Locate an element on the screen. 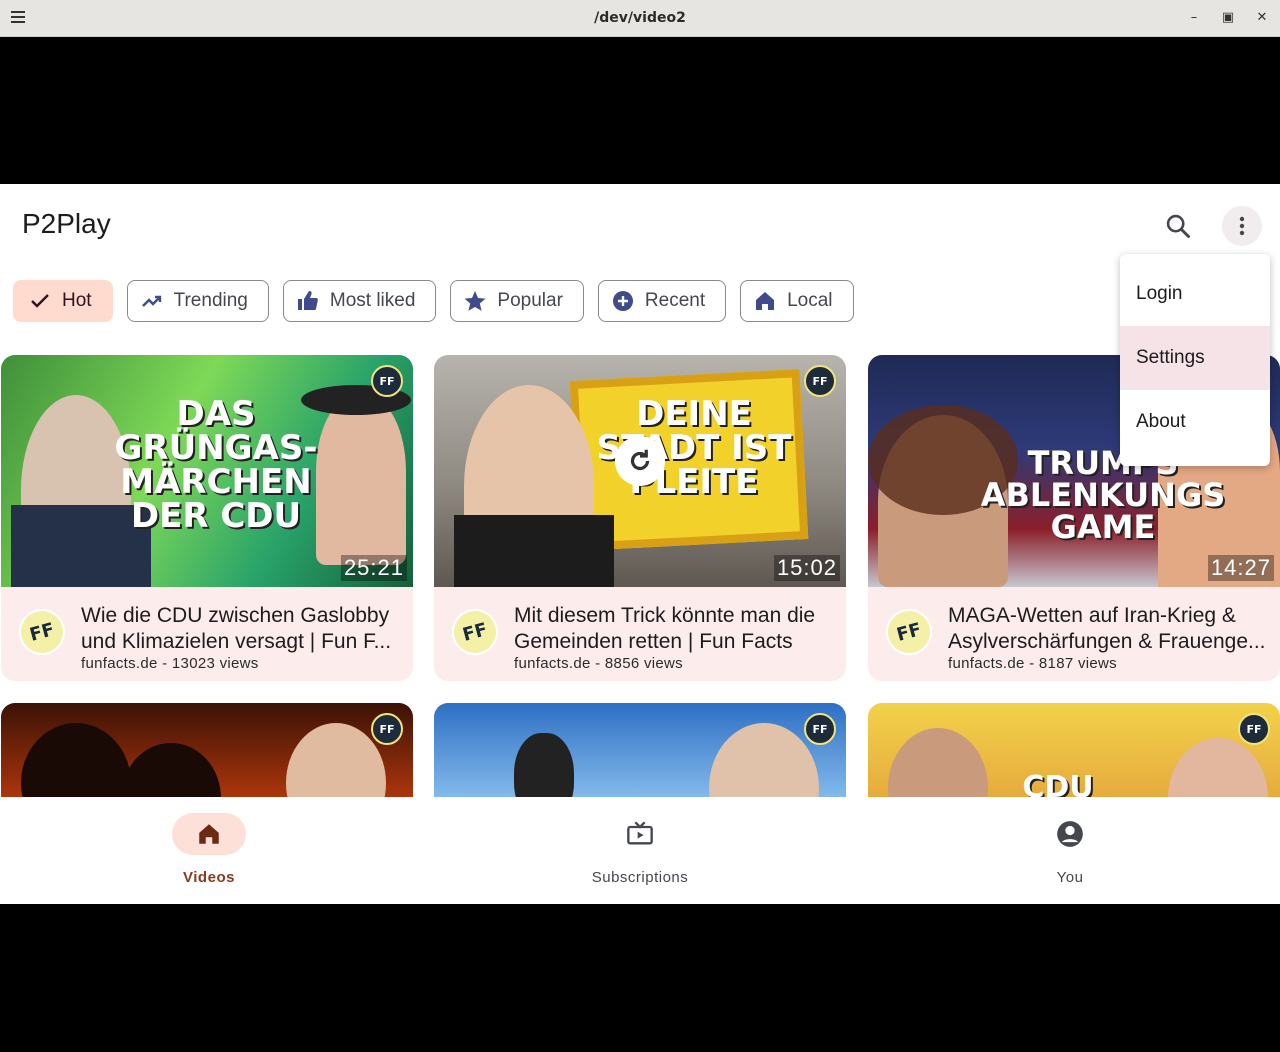 This screenshot has width=1280, height=1052. thumbnail-person is located at coordinates (361, 480).